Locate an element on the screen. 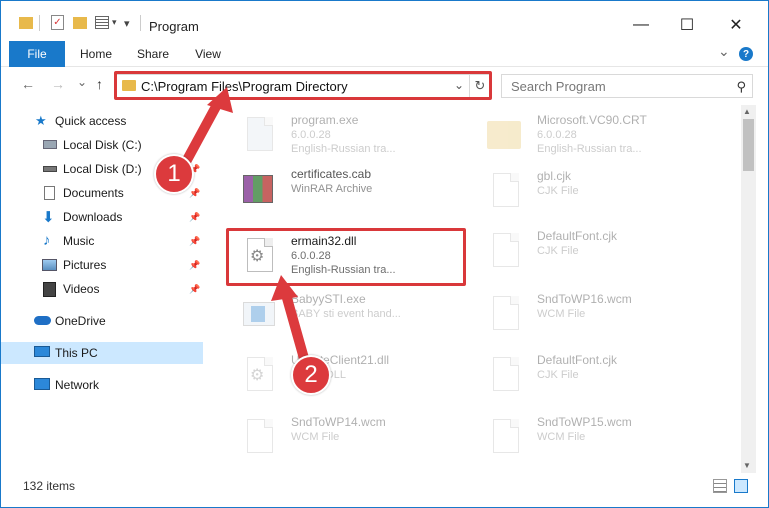  step-2-badge: 2 is located at coordinates (311, 375).